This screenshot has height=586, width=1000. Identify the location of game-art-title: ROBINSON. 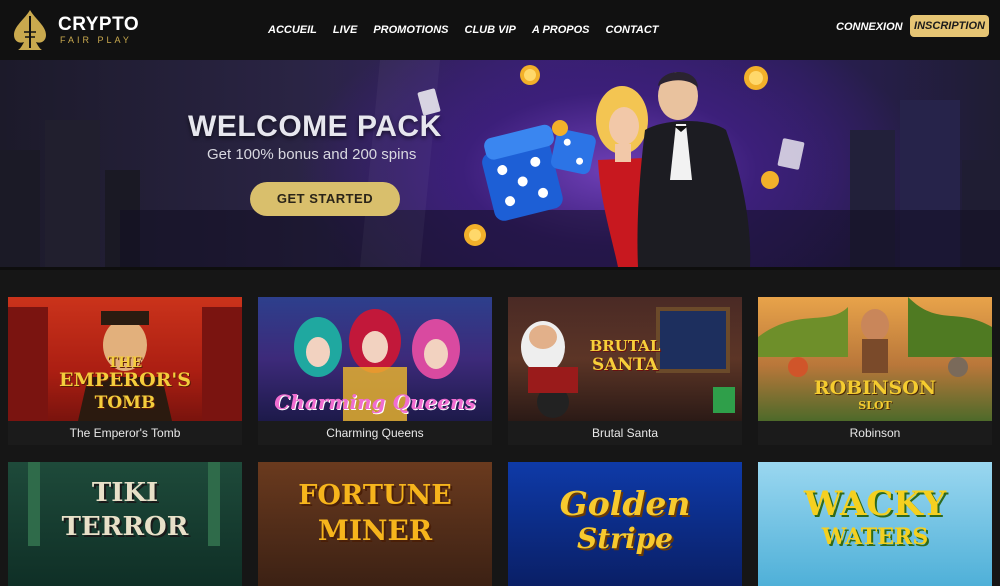
(875, 388).